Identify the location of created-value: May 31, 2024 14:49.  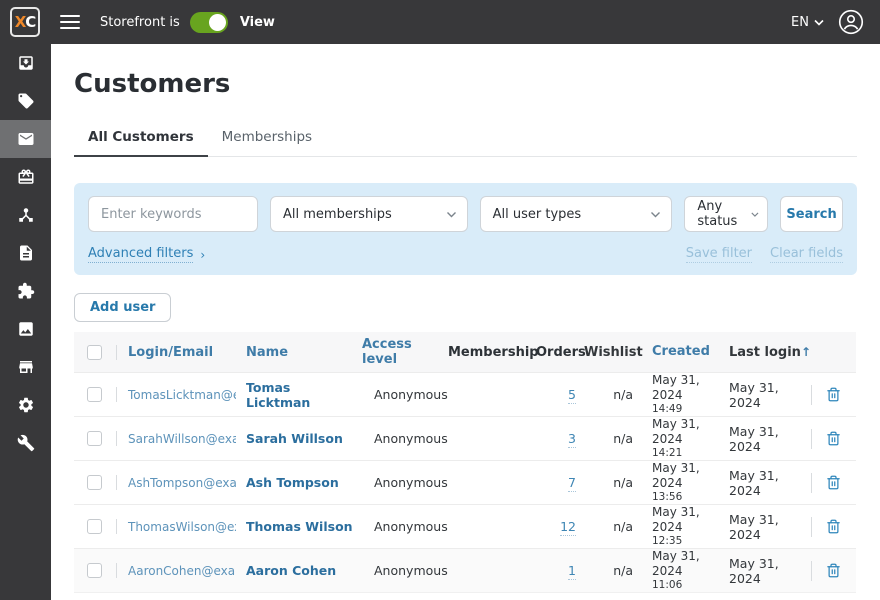
(676, 394).